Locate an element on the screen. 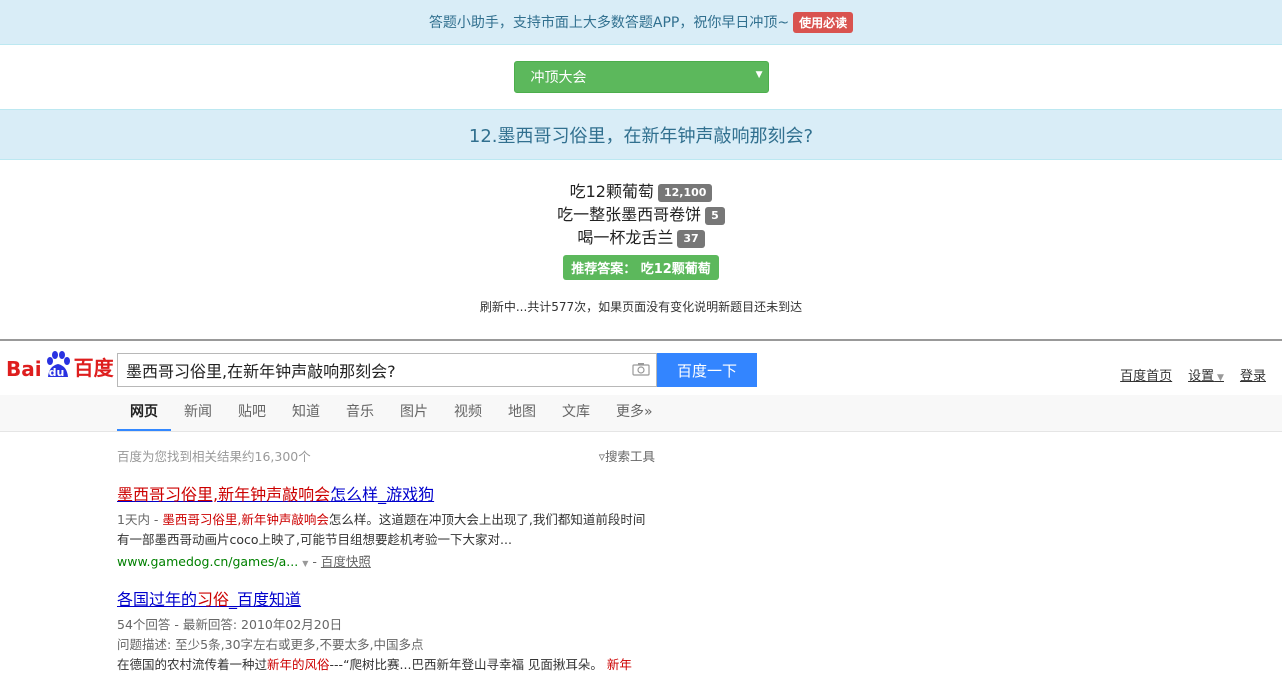 This screenshot has height=675, width=1282. result-title-part: 各国过年的 is located at coordinates (157, 599).